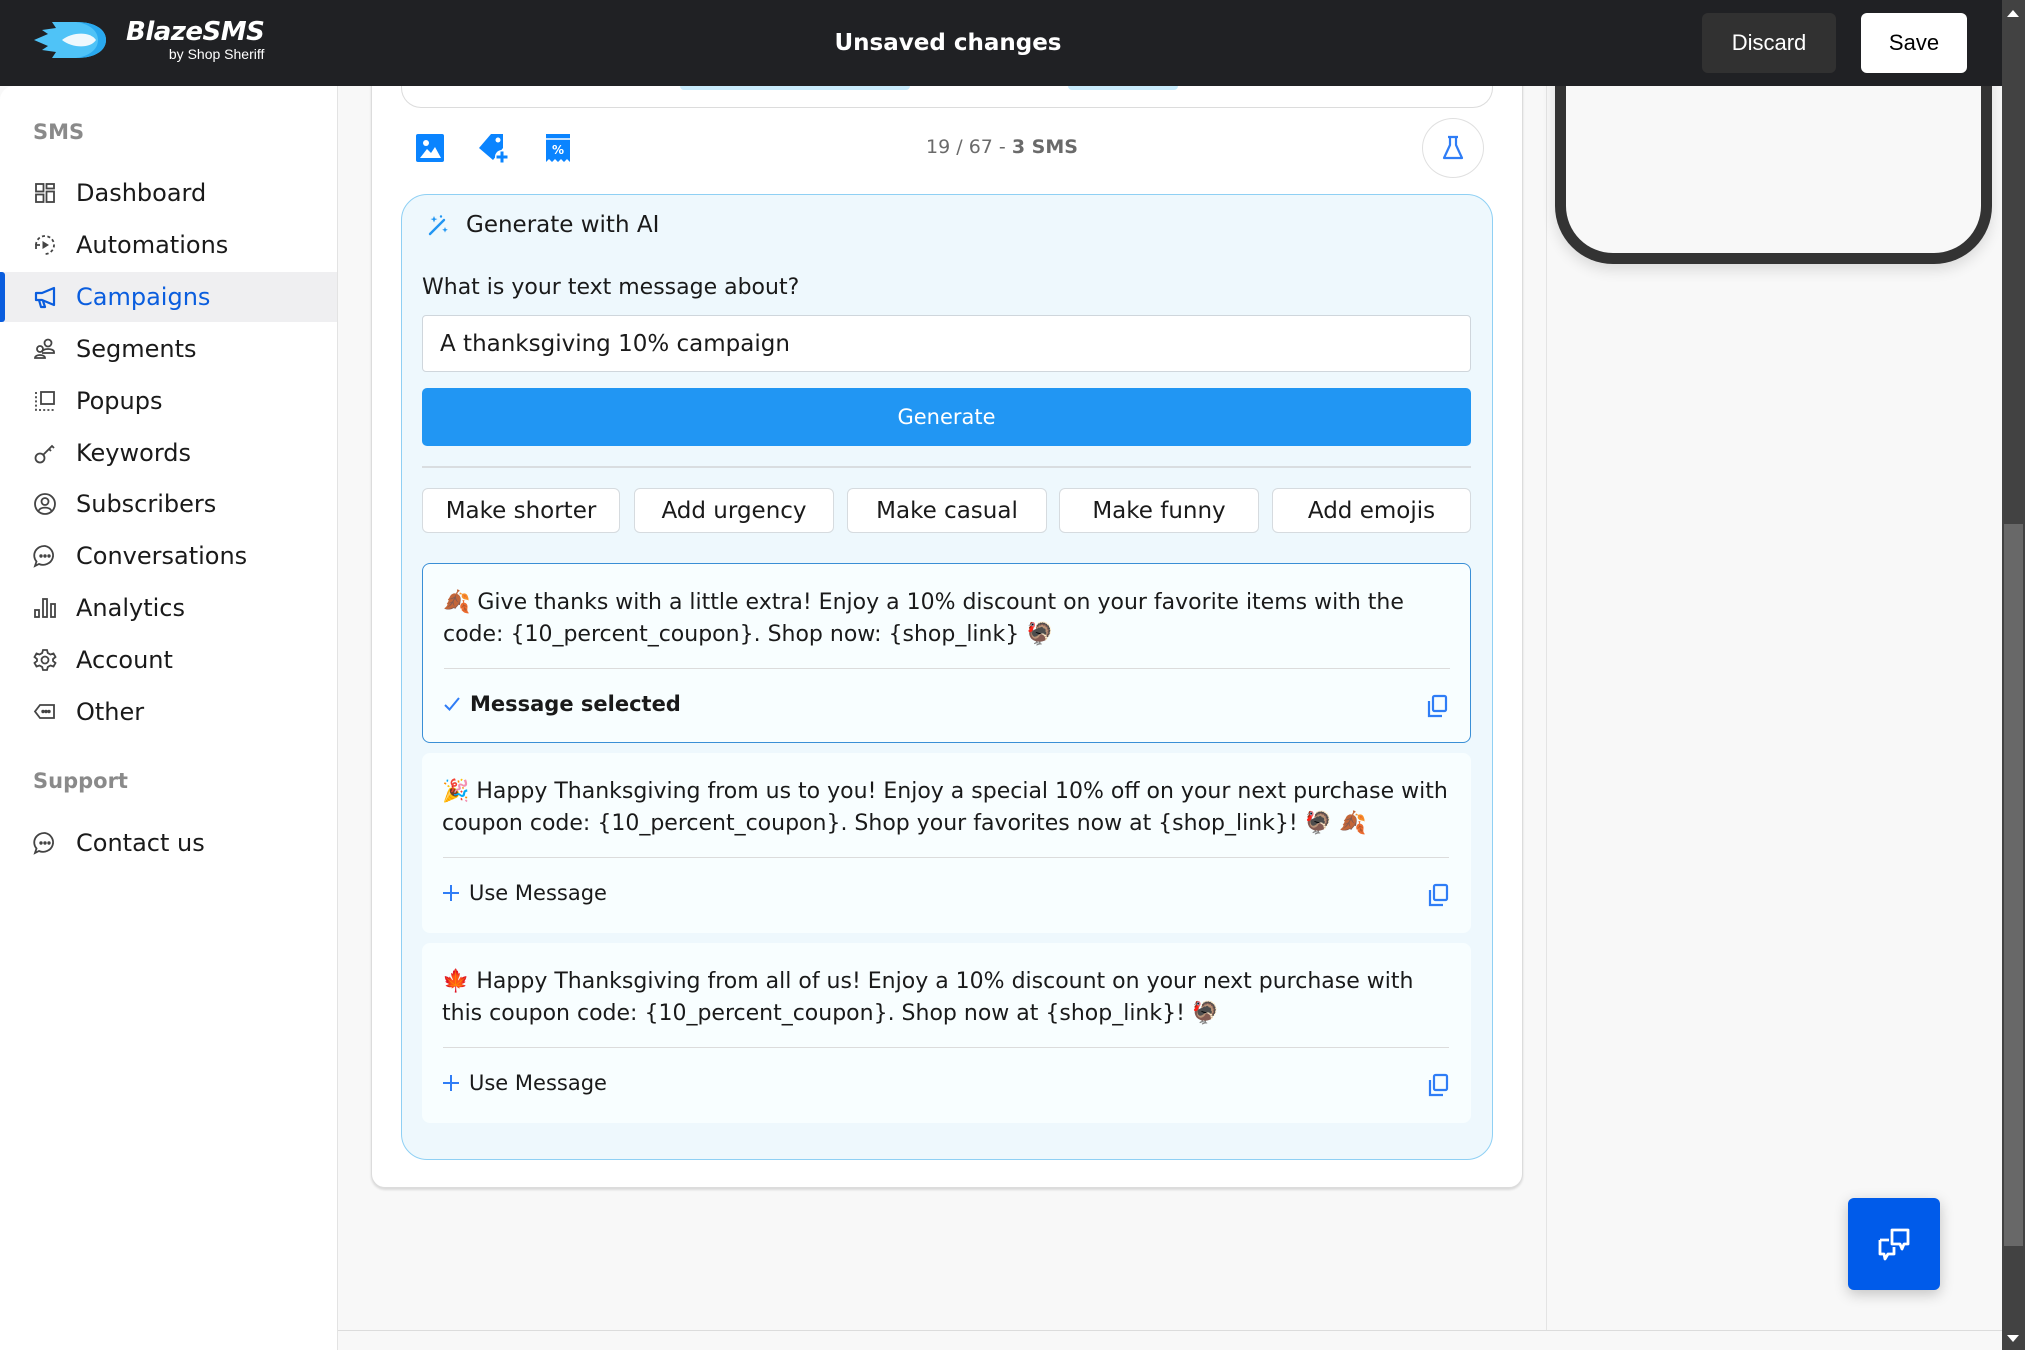 This screenshot has height=1350, width=2025. What do you see at coordinates (947, 510) in the screenshot?
I see `make-casual-button: Make casual` at bounding box center [947, 510].